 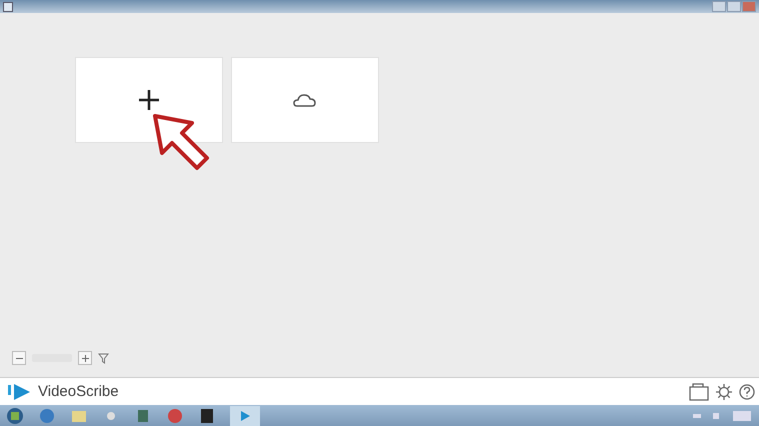 I want to click on videoscribe-icon, so click(x=245, y=416).